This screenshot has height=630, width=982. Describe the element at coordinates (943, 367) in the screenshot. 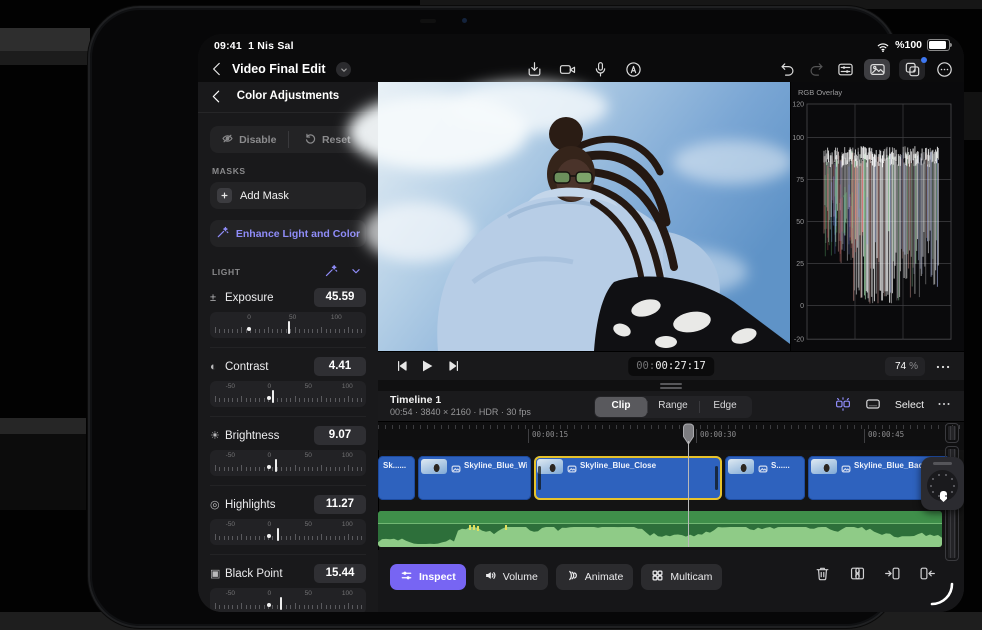

I see `viewer-more-icon` at that location.